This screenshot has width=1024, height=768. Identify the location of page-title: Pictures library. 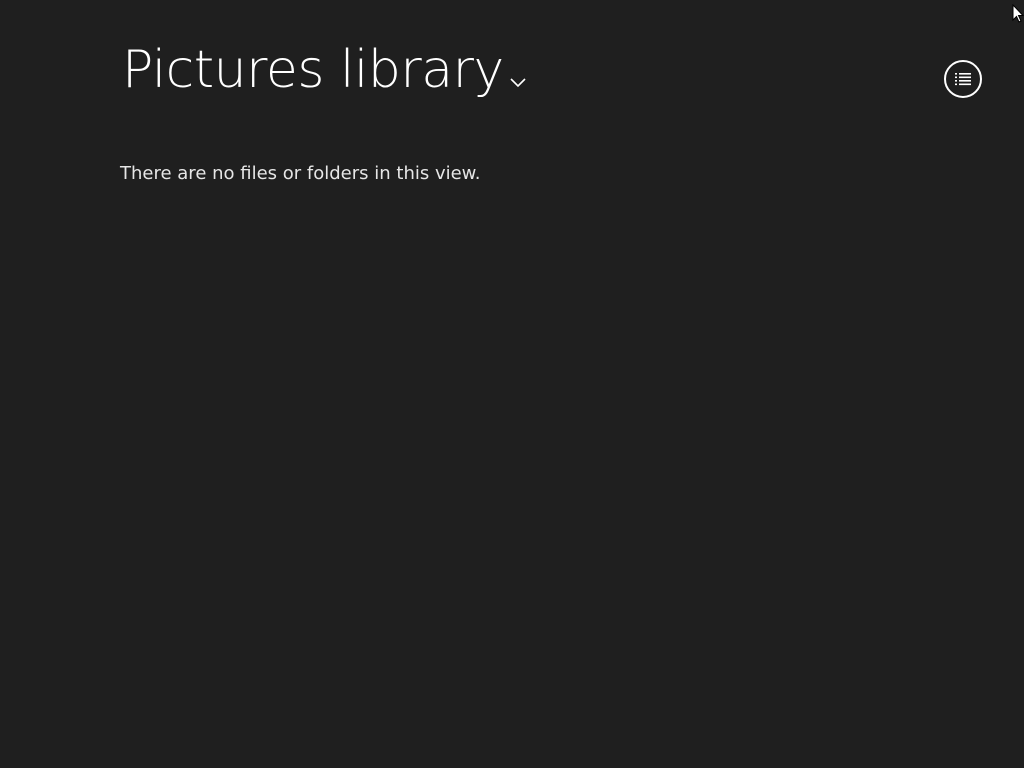
(313, 70).